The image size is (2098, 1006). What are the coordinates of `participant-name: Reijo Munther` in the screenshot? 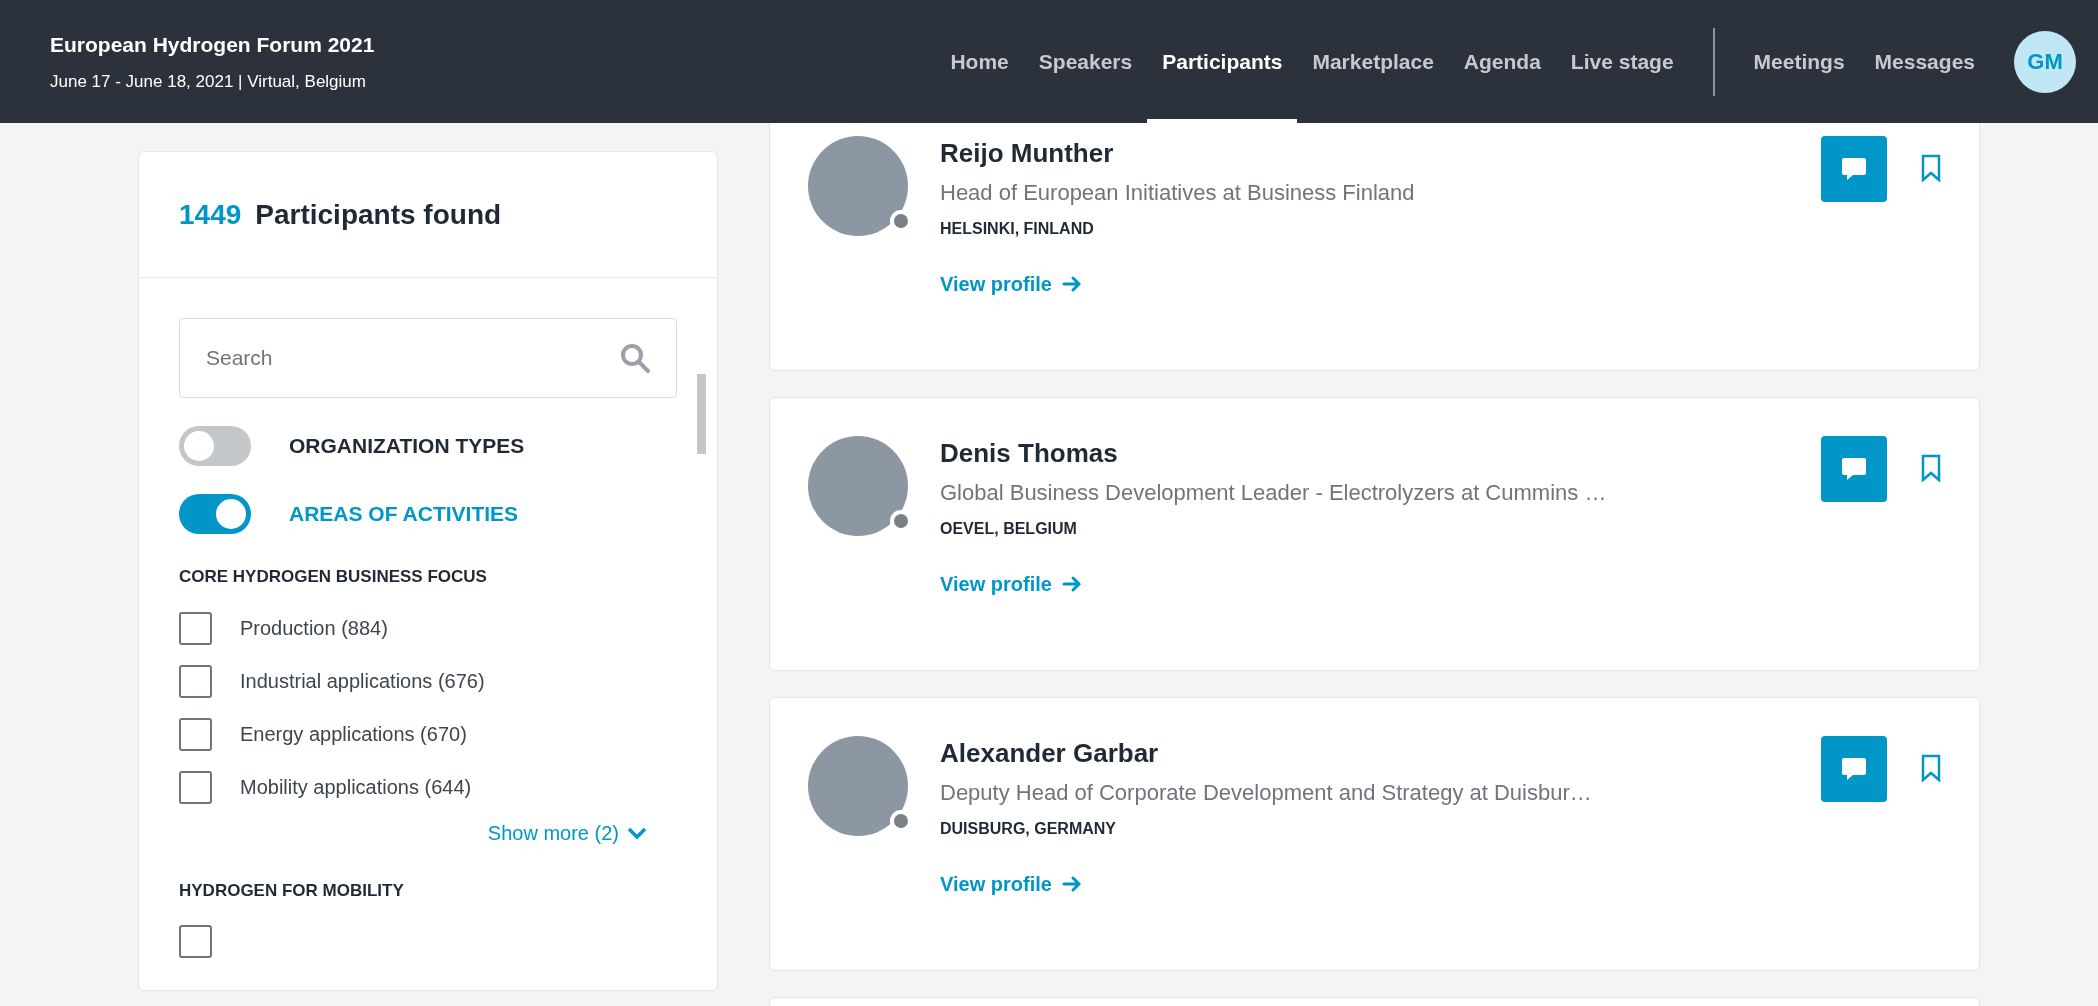 It's located at (1027, 153).